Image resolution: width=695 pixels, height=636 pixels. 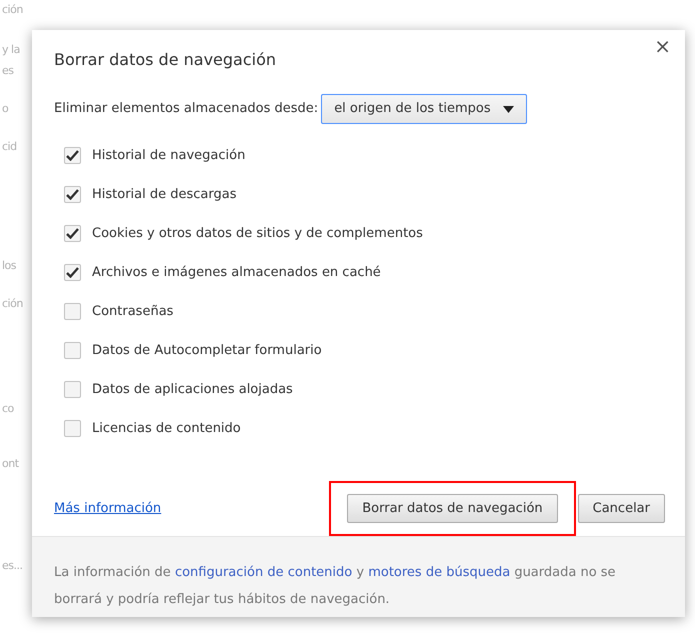 I want to click on more-info-link: Más información, so click(x=108, y=508).